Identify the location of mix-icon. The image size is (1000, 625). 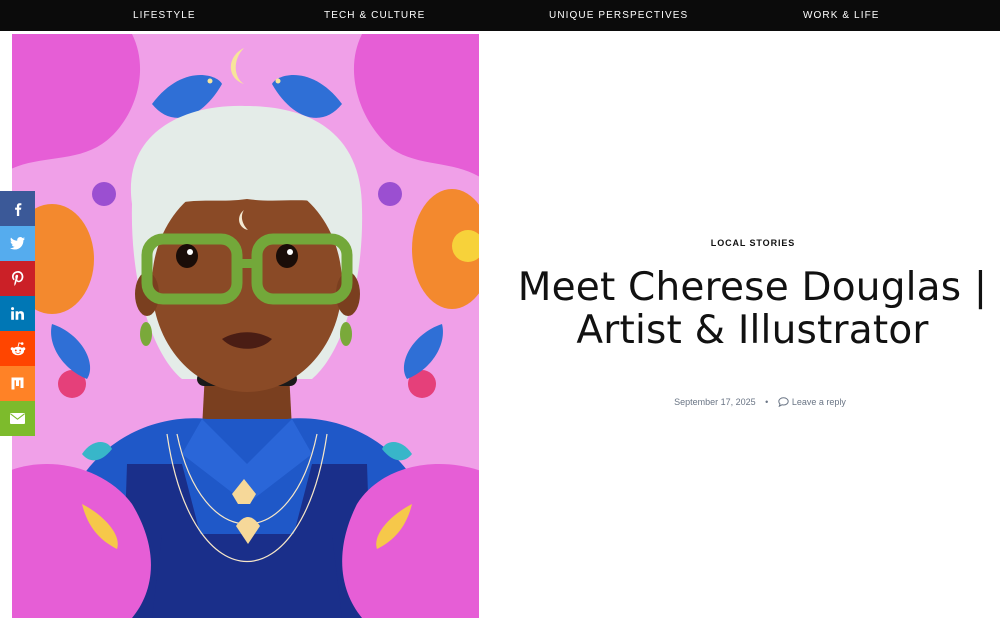
(17, 383).